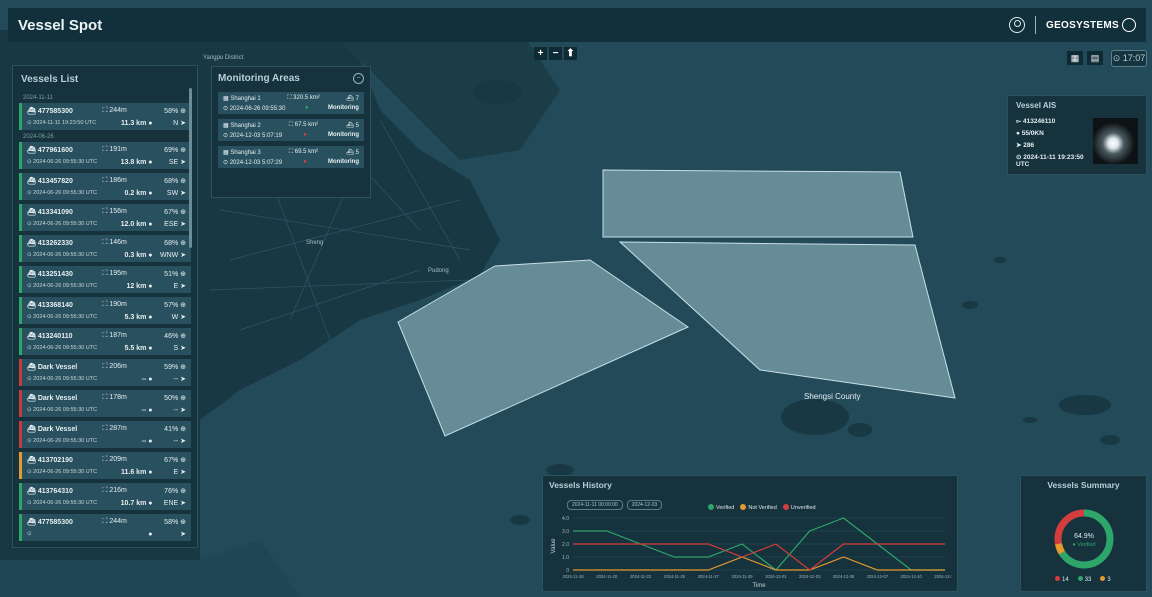  What do you see at coordinates (832, 396) in the screenshot?
I see `map-label-shengsi: Shengsi County` at bounding box center [832, 396].